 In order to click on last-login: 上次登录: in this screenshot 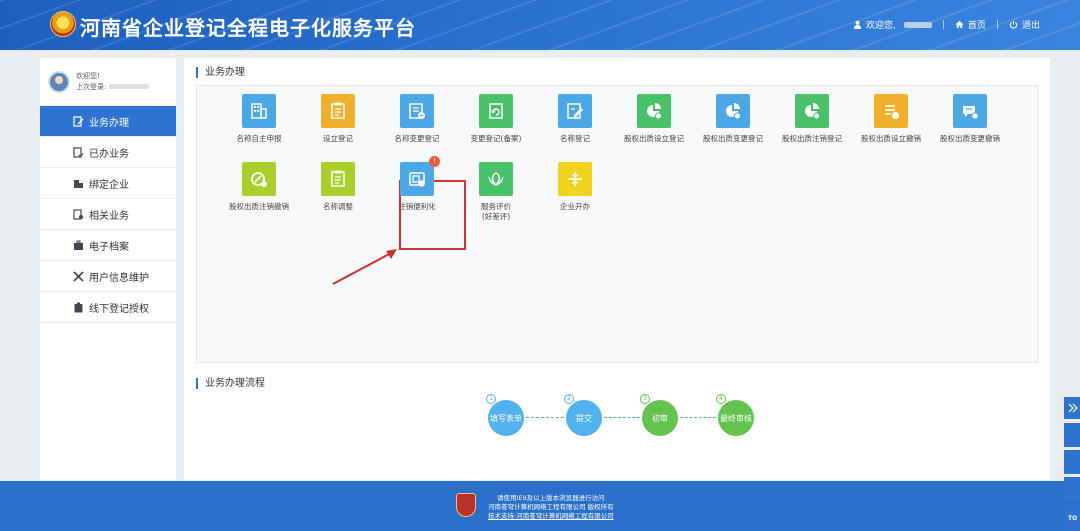, I will do `click(112, 87)`.